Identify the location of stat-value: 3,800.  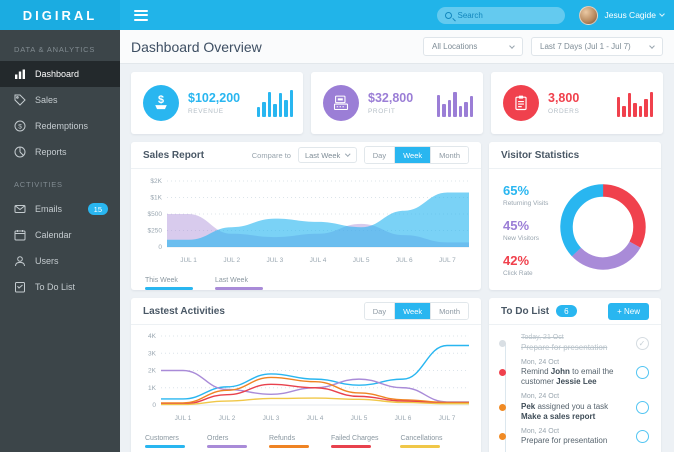
(564, 98).